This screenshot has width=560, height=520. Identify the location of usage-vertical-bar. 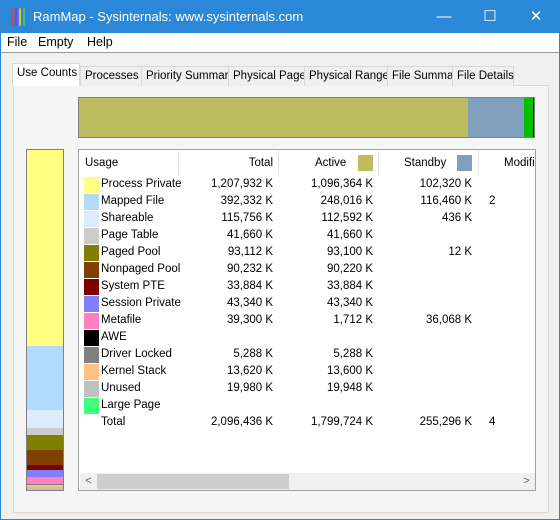
(45, 320).